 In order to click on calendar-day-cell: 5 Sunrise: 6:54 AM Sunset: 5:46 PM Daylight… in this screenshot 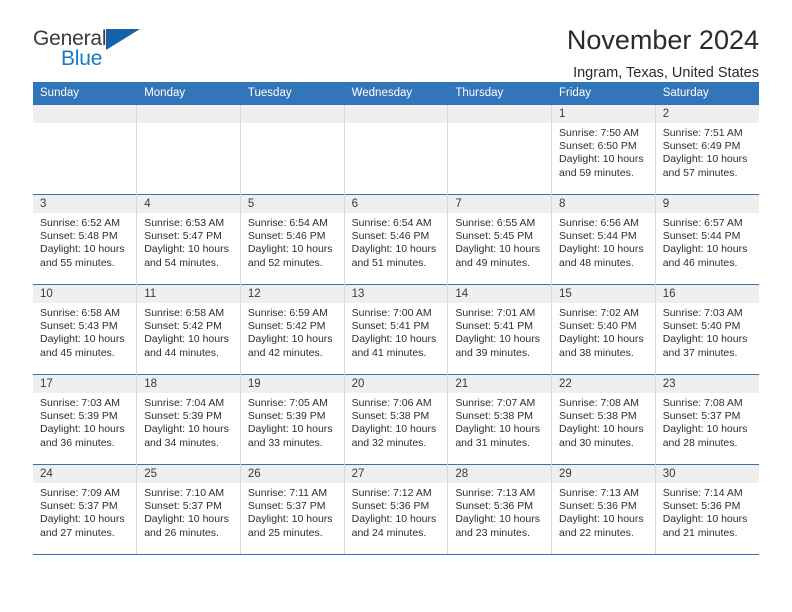, I will do `click(292, 239)`.